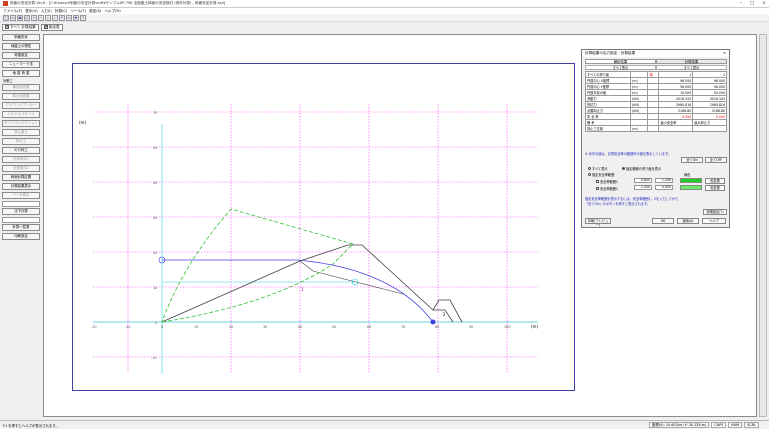 The width and height of the screenshot is (769, 429). What do you see at coordinates (21, 168) in the screenshot?
I see `calc-condition-2-button: 計算条件2` at bounding box center [21, 168].